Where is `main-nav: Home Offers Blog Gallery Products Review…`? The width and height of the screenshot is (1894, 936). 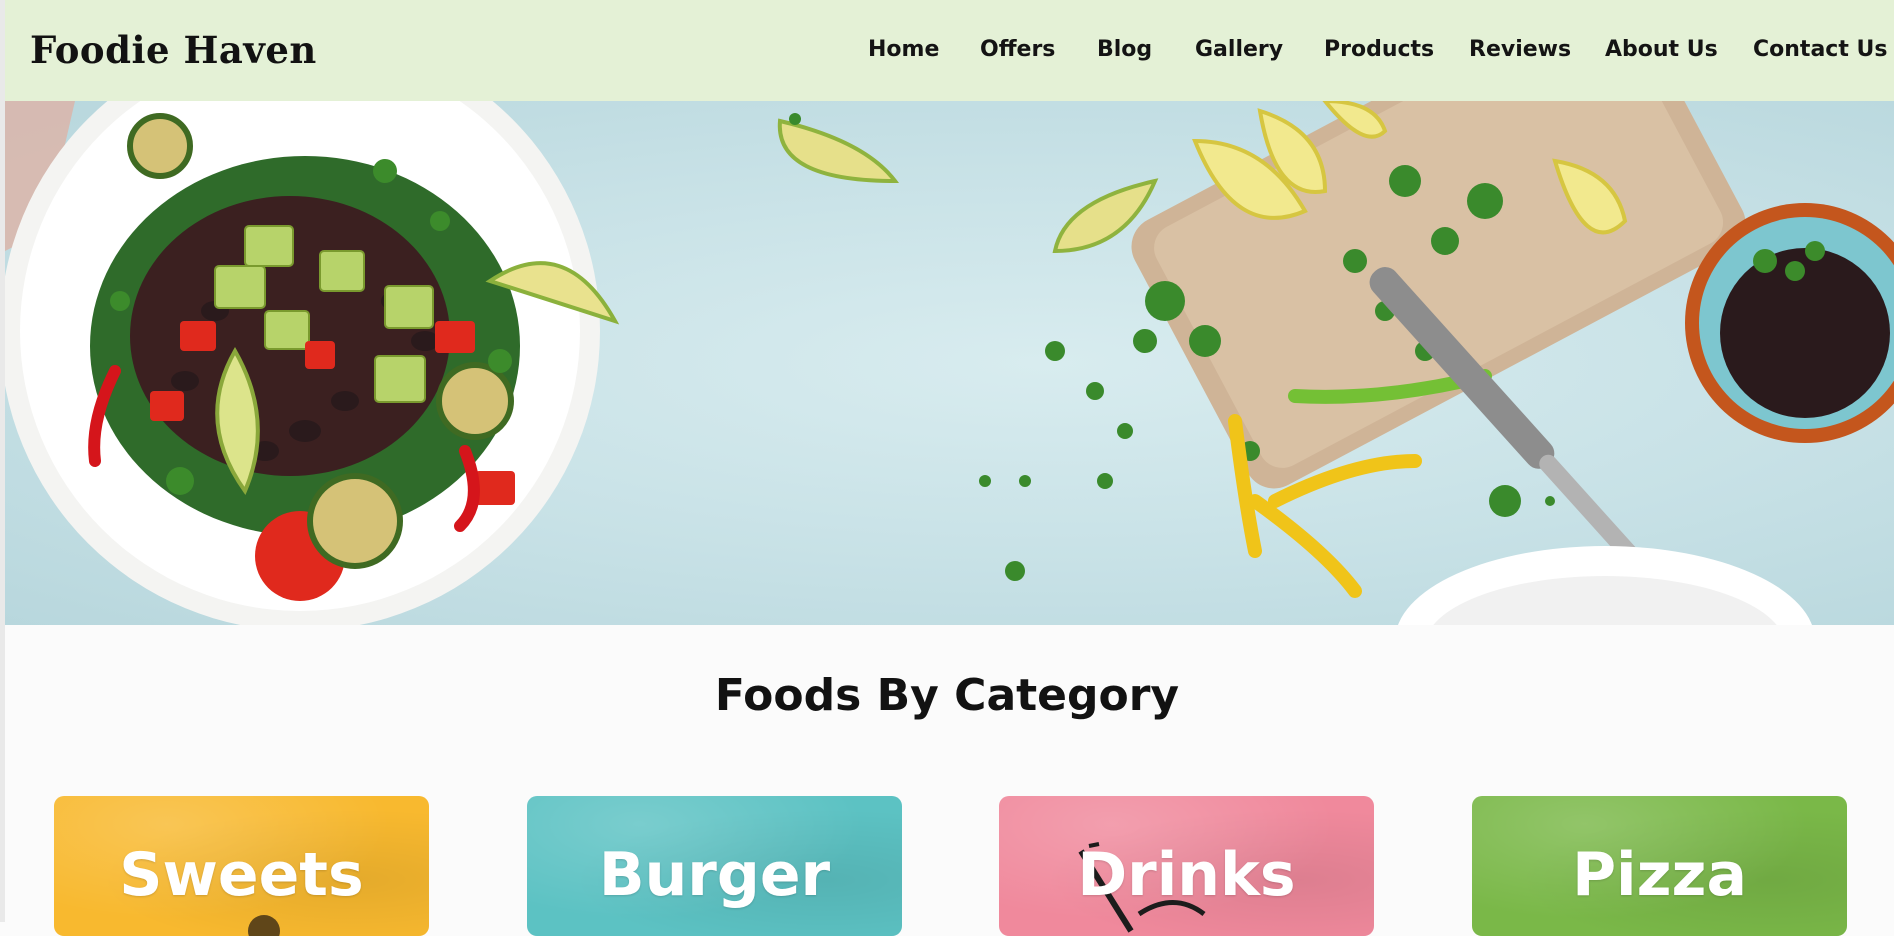
main-nav: Home Offers Blog Gallery Products Review… is located at coordinates (949, 52).